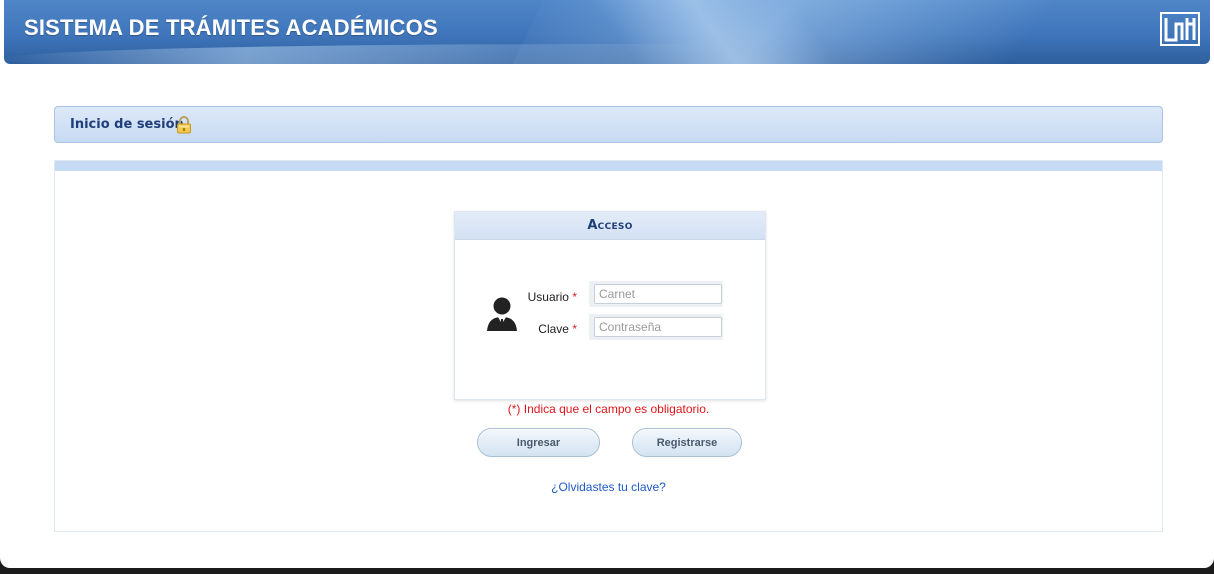 This screenshot has height=574, width=1214. I want to click on app-title: SISTEMA DE TRÁMITES ACADÉMICOS, so click(231, 27).